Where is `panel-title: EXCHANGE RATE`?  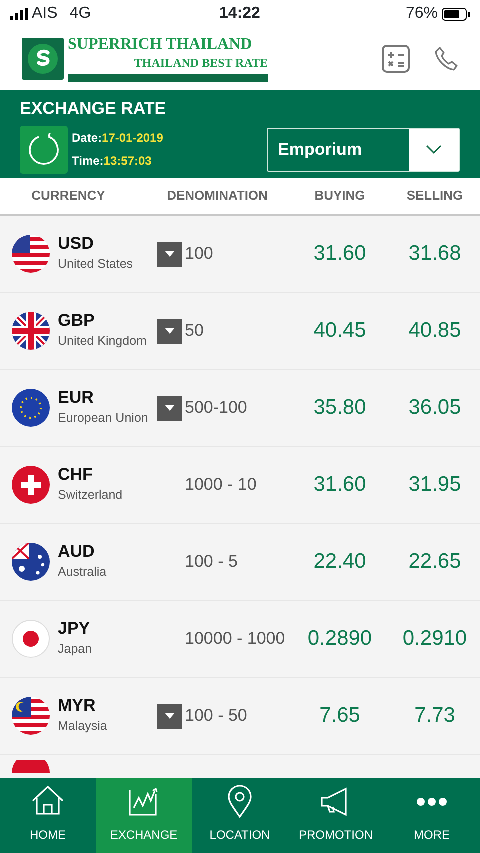
panel-title: EXCHANGE RATE is located at coordinates (94, 109).